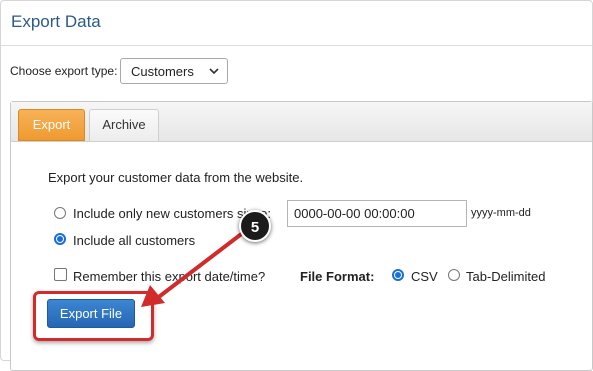 Image resolution: width=593 pixels, height=371 pixels. Describe the element at coordinates (56, 21) in the screenshot. I see `page-title: Export Data` at that location.